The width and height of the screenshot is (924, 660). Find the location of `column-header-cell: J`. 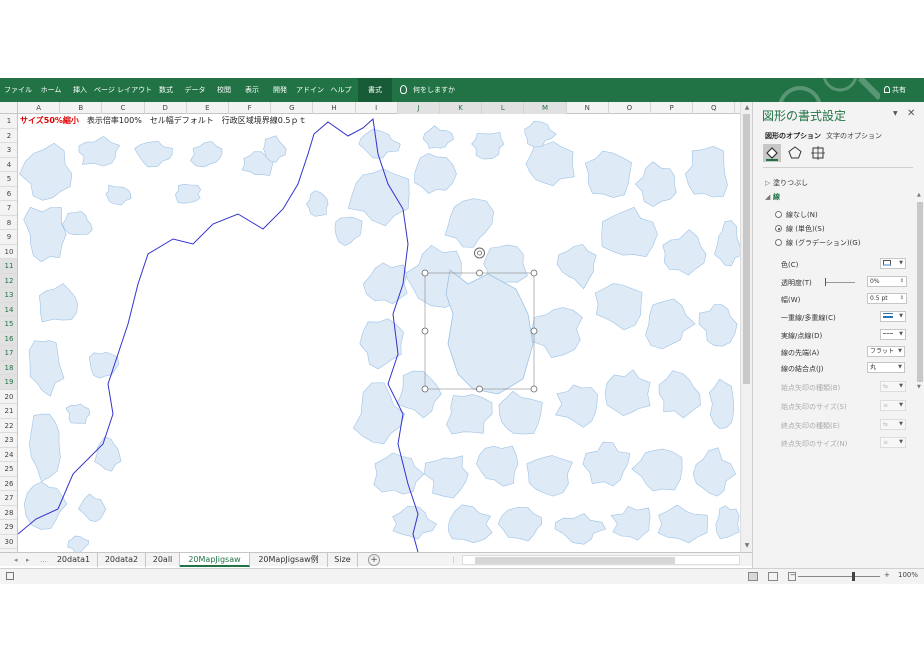

column-header-cell: J is located at coordinates (418, 108).